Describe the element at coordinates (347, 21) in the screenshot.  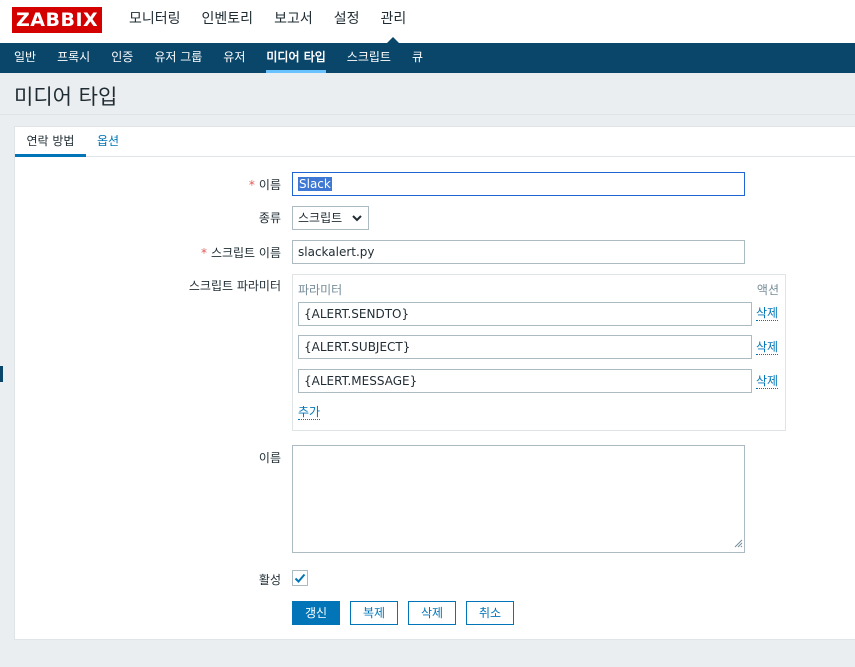
I see `main-menu-item-configuration: 설정` at that location.